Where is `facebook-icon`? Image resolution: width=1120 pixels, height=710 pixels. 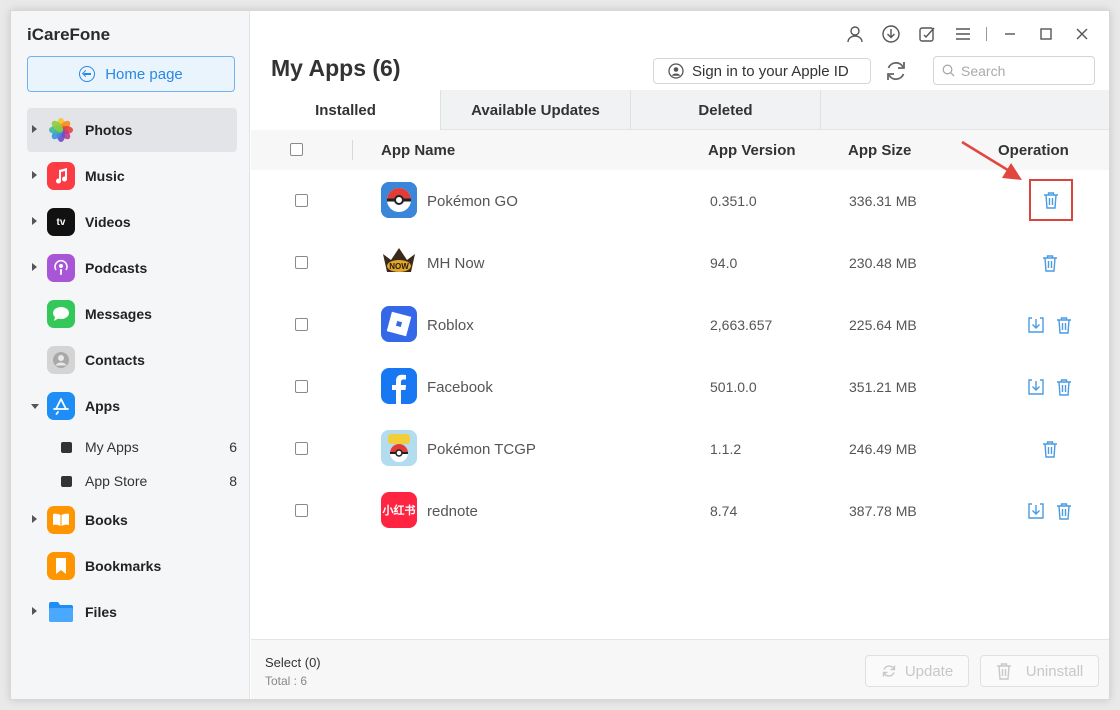 facebook-icon is located at coordinates (399, 386).